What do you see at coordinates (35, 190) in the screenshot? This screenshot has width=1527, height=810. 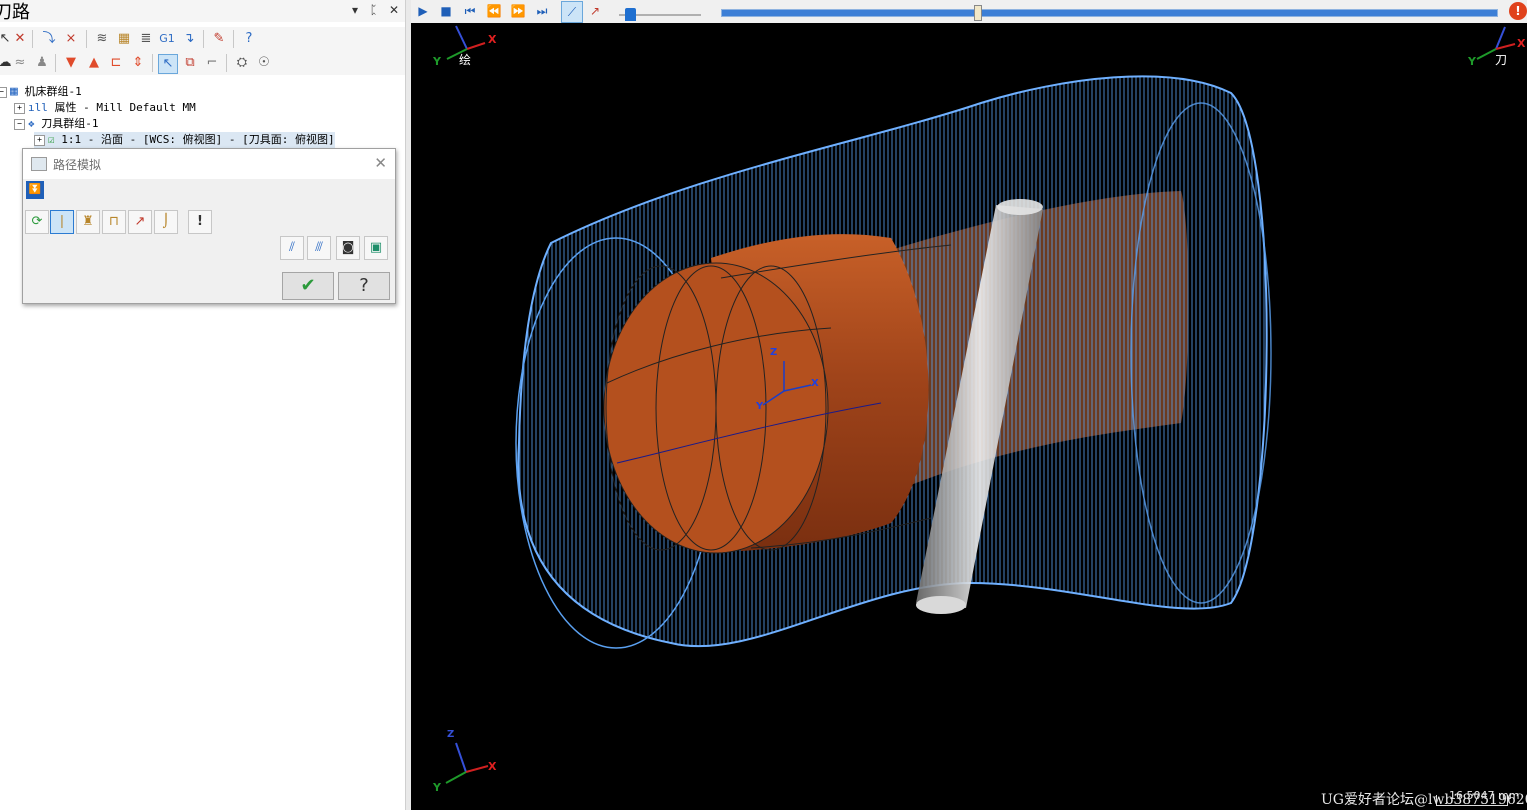 I see `expand-icon: ⏬` at bounding box center [35, 190].